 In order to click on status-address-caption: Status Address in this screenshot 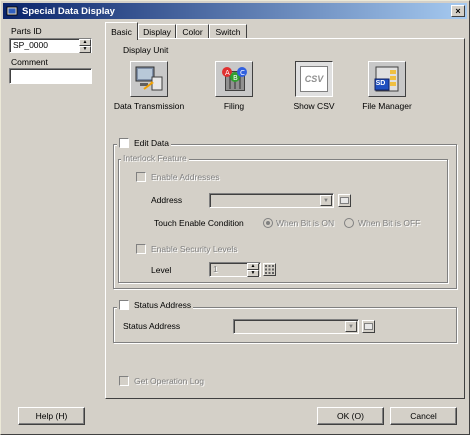, I will do `click(155, 305)`.